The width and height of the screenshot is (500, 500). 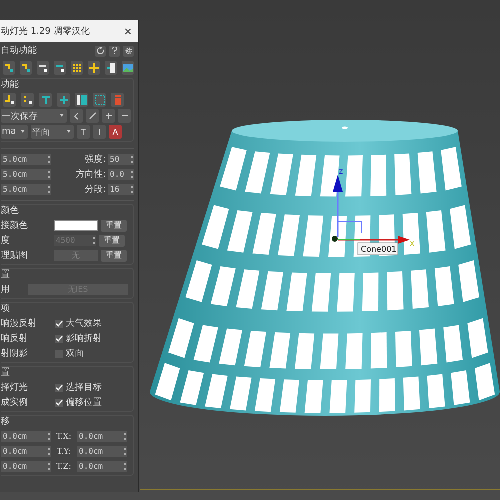 I want to click on refresh-icon, so click(x=100, y=51).